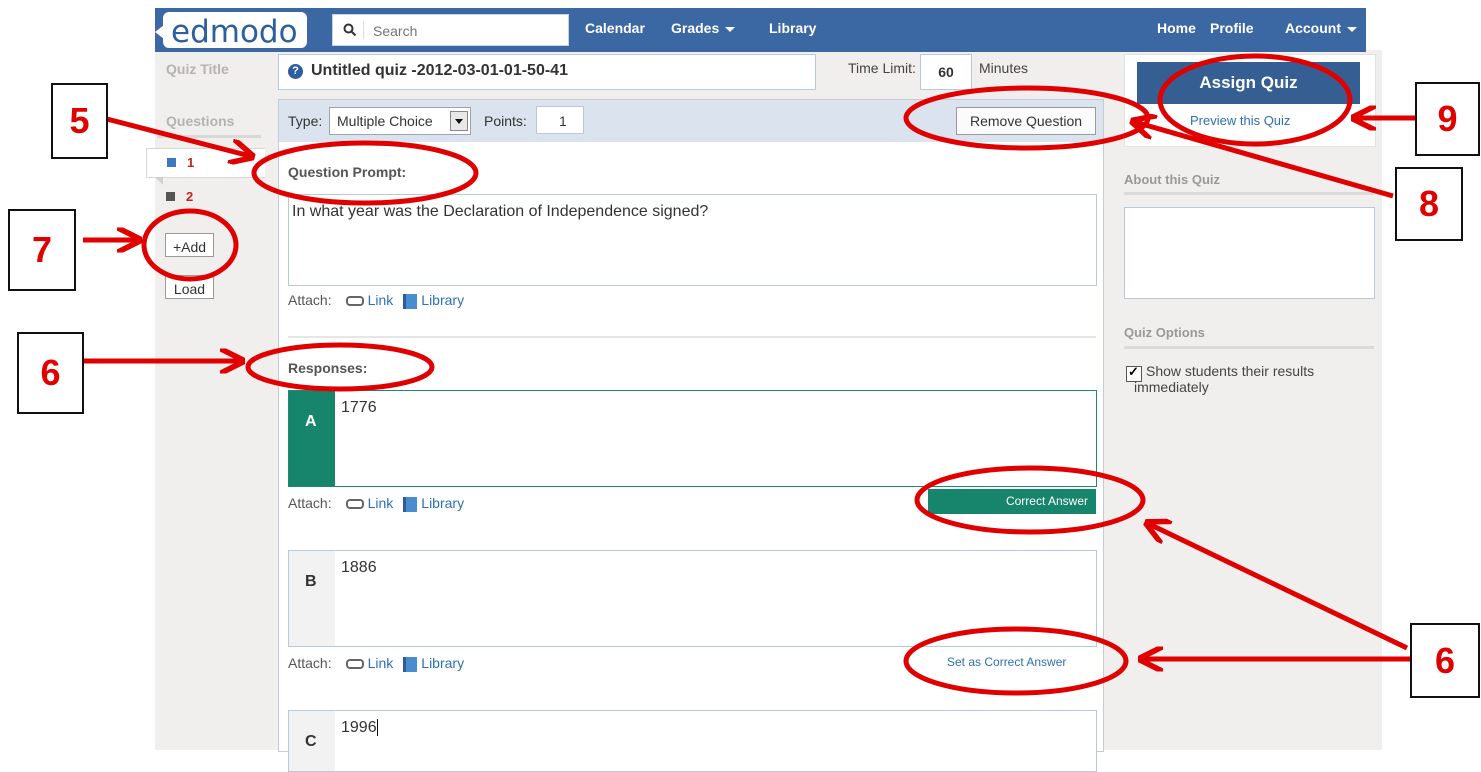 This screenshot has height=772, width=1481. What do you see at coordinates (328, 368) in the screenshot?
I see `responses-label: Responses:` at bounding box center [328, 368].